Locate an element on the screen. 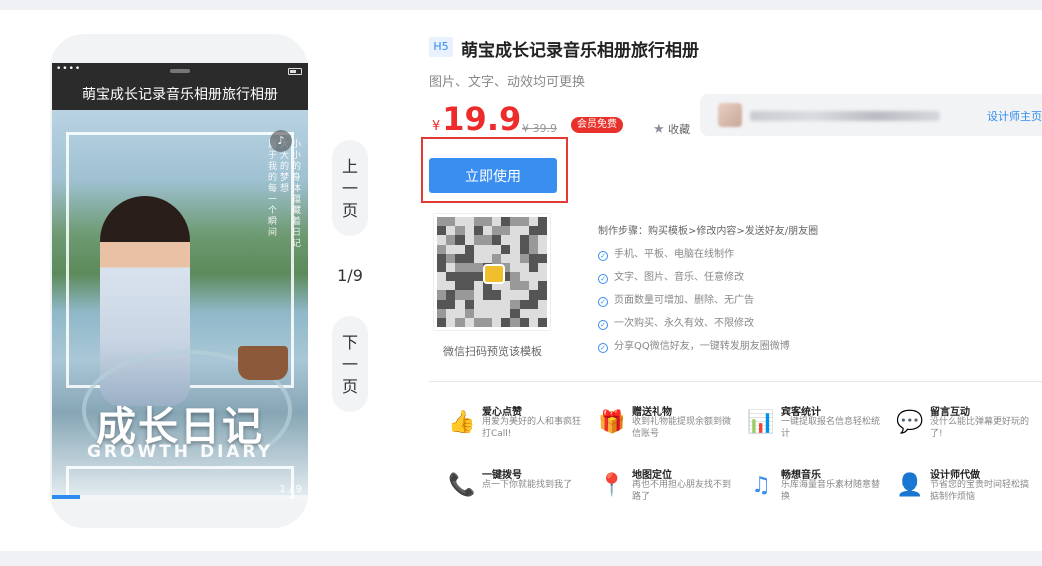 The height and width of the screenshot is (566, 1042). feature-comments: 💬 留言互动 没什么能比弹幕更好玩的了! is located at coordinates (966, 425).